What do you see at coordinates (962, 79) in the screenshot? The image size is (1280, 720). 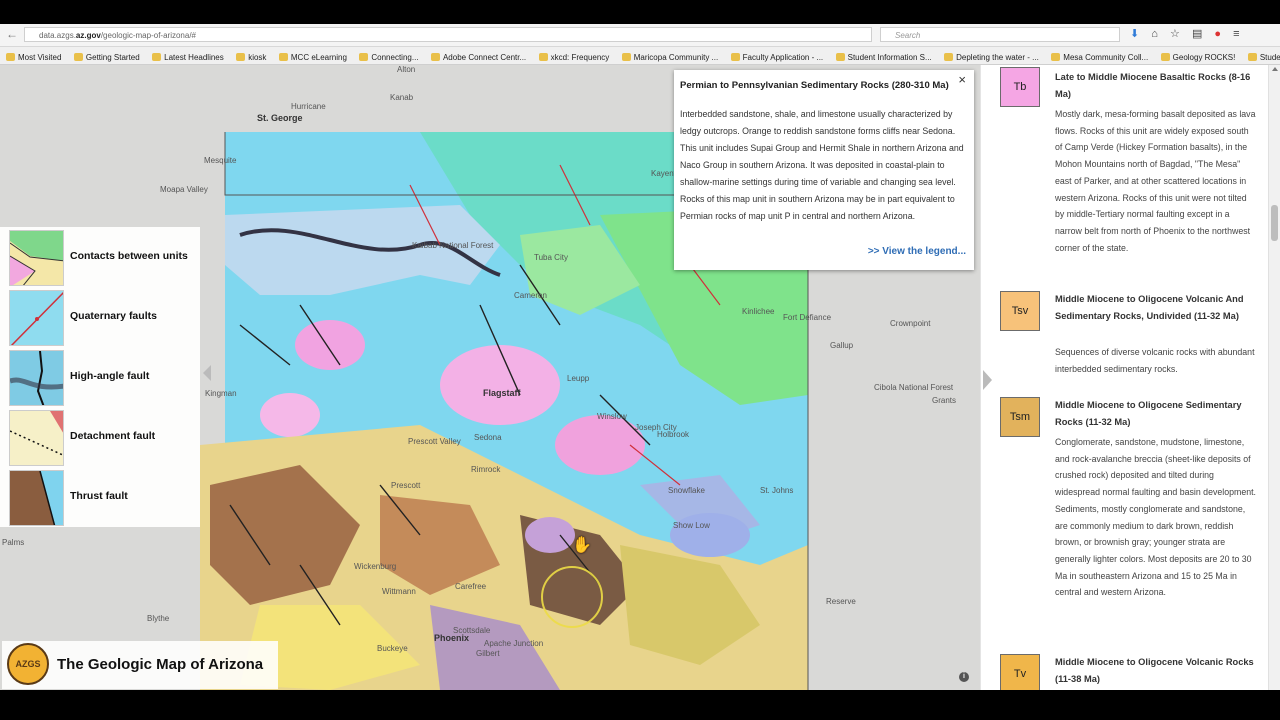 I see `close-icon: ×` at bounding box center [962, 79].